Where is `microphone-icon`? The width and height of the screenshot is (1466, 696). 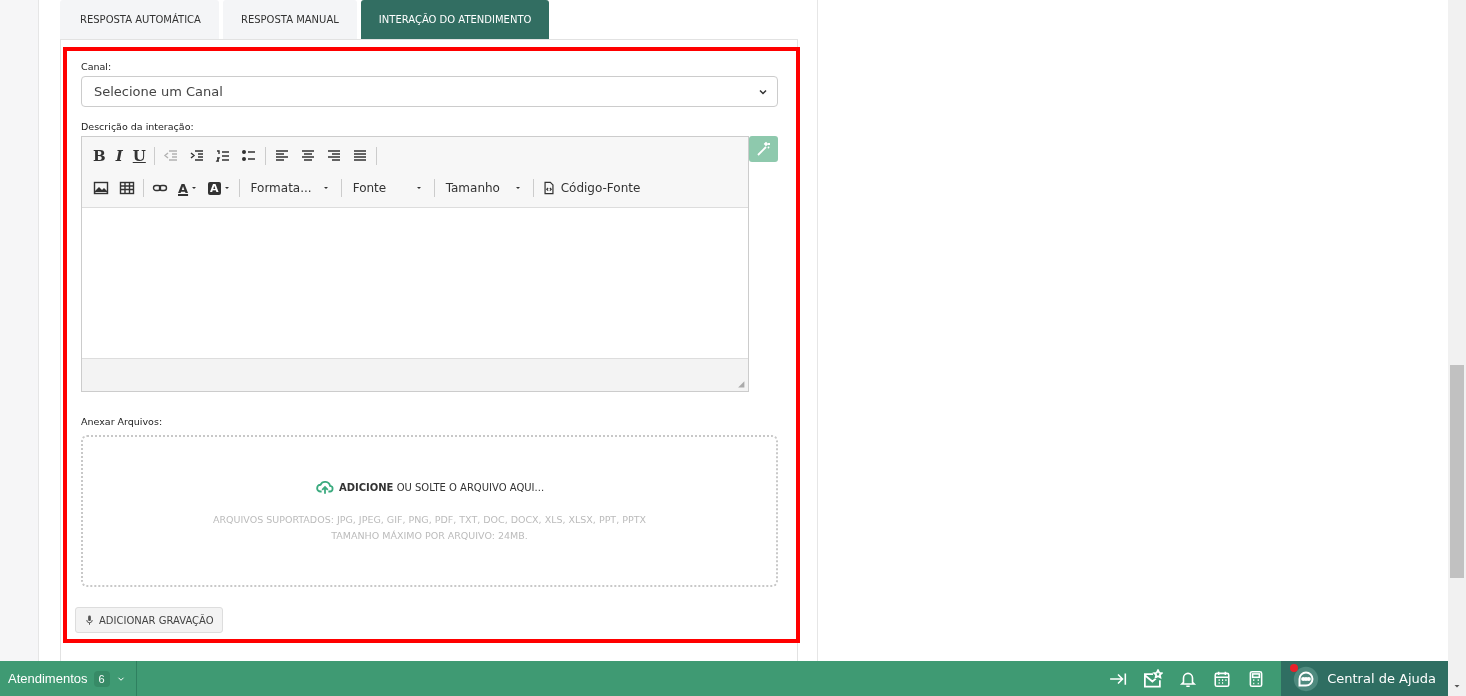
microphone-icon is located at coordinates (89, 620).